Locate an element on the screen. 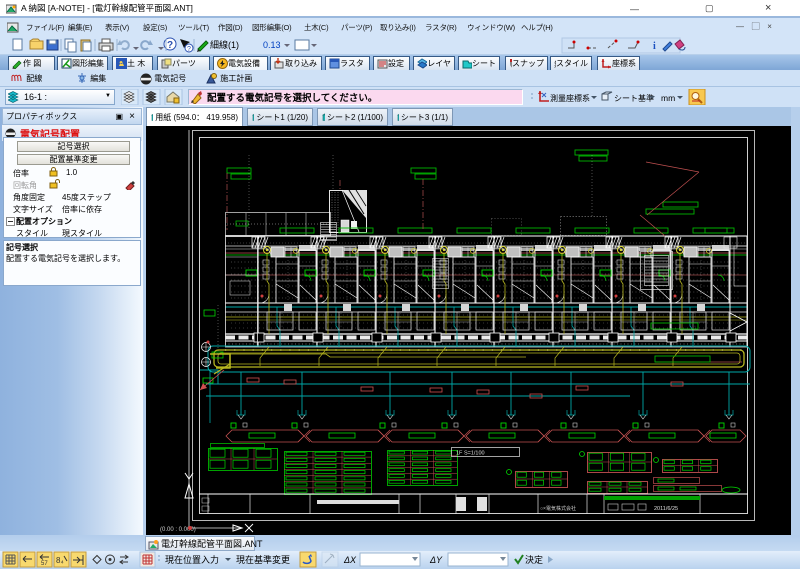 The width and height of the screenshot is (800, 569). svg-text: 現在位置入力 is located at coordinates (192, 559).